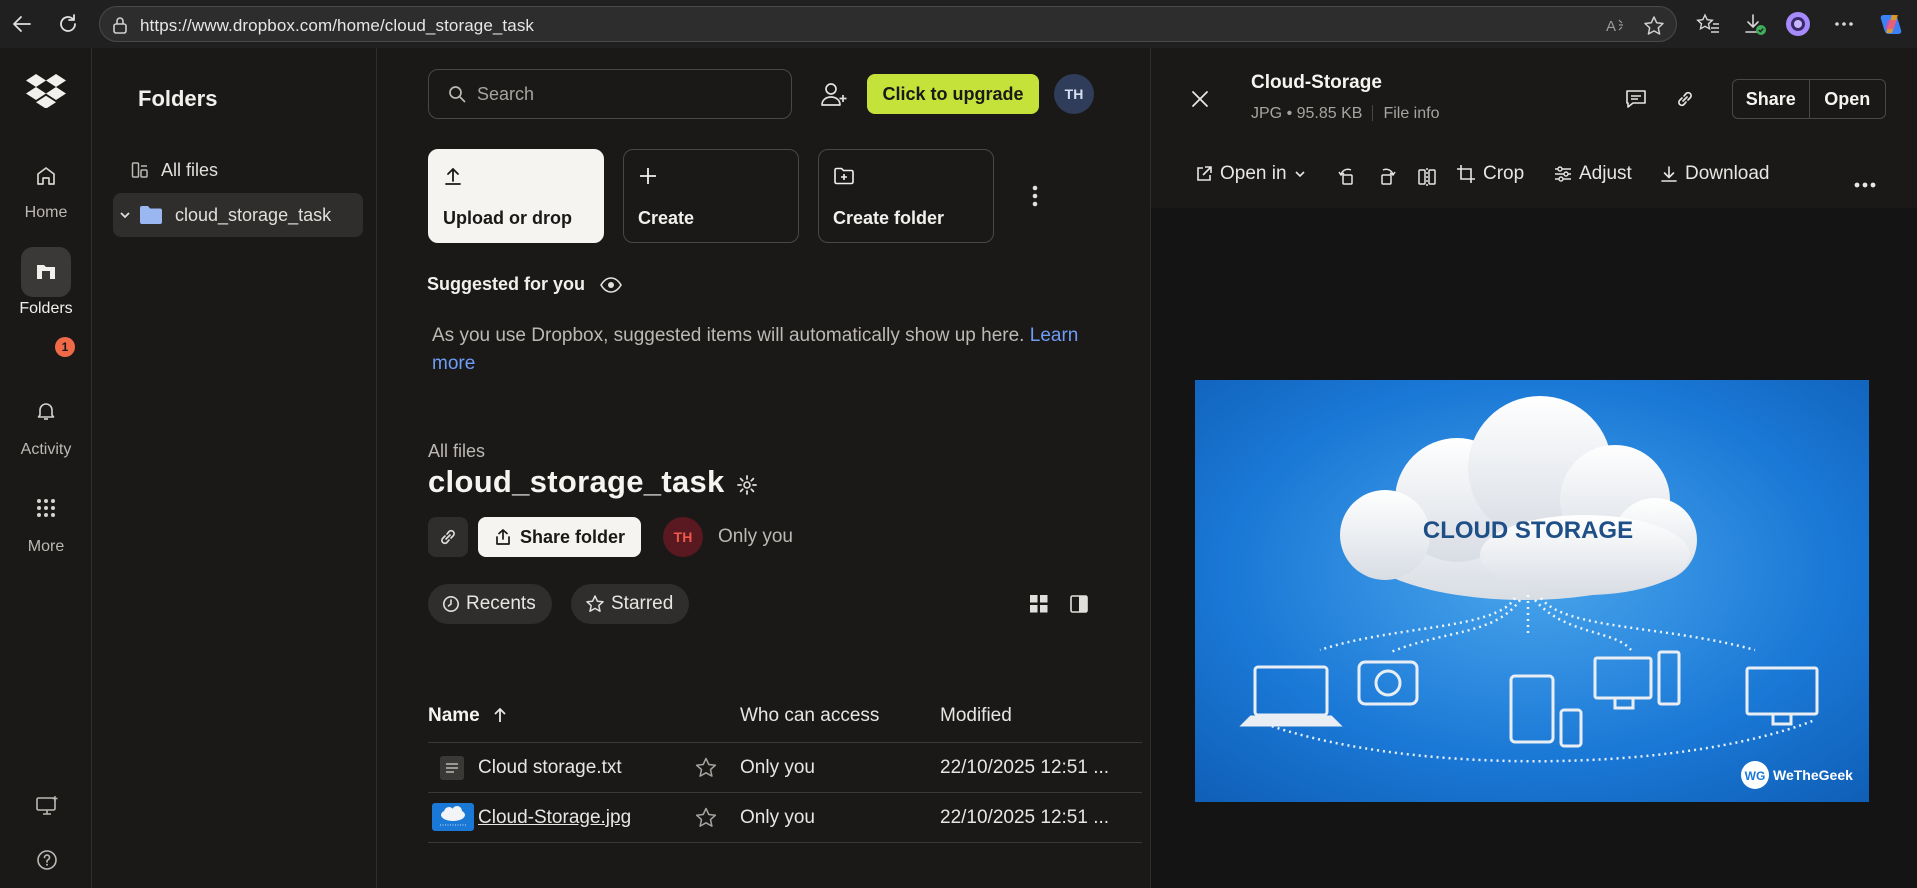 This screenshot has width=1917, height=888. Describe the element at coordinates (1427, 179) in the screenshot. I see `flip-icon` at that location.